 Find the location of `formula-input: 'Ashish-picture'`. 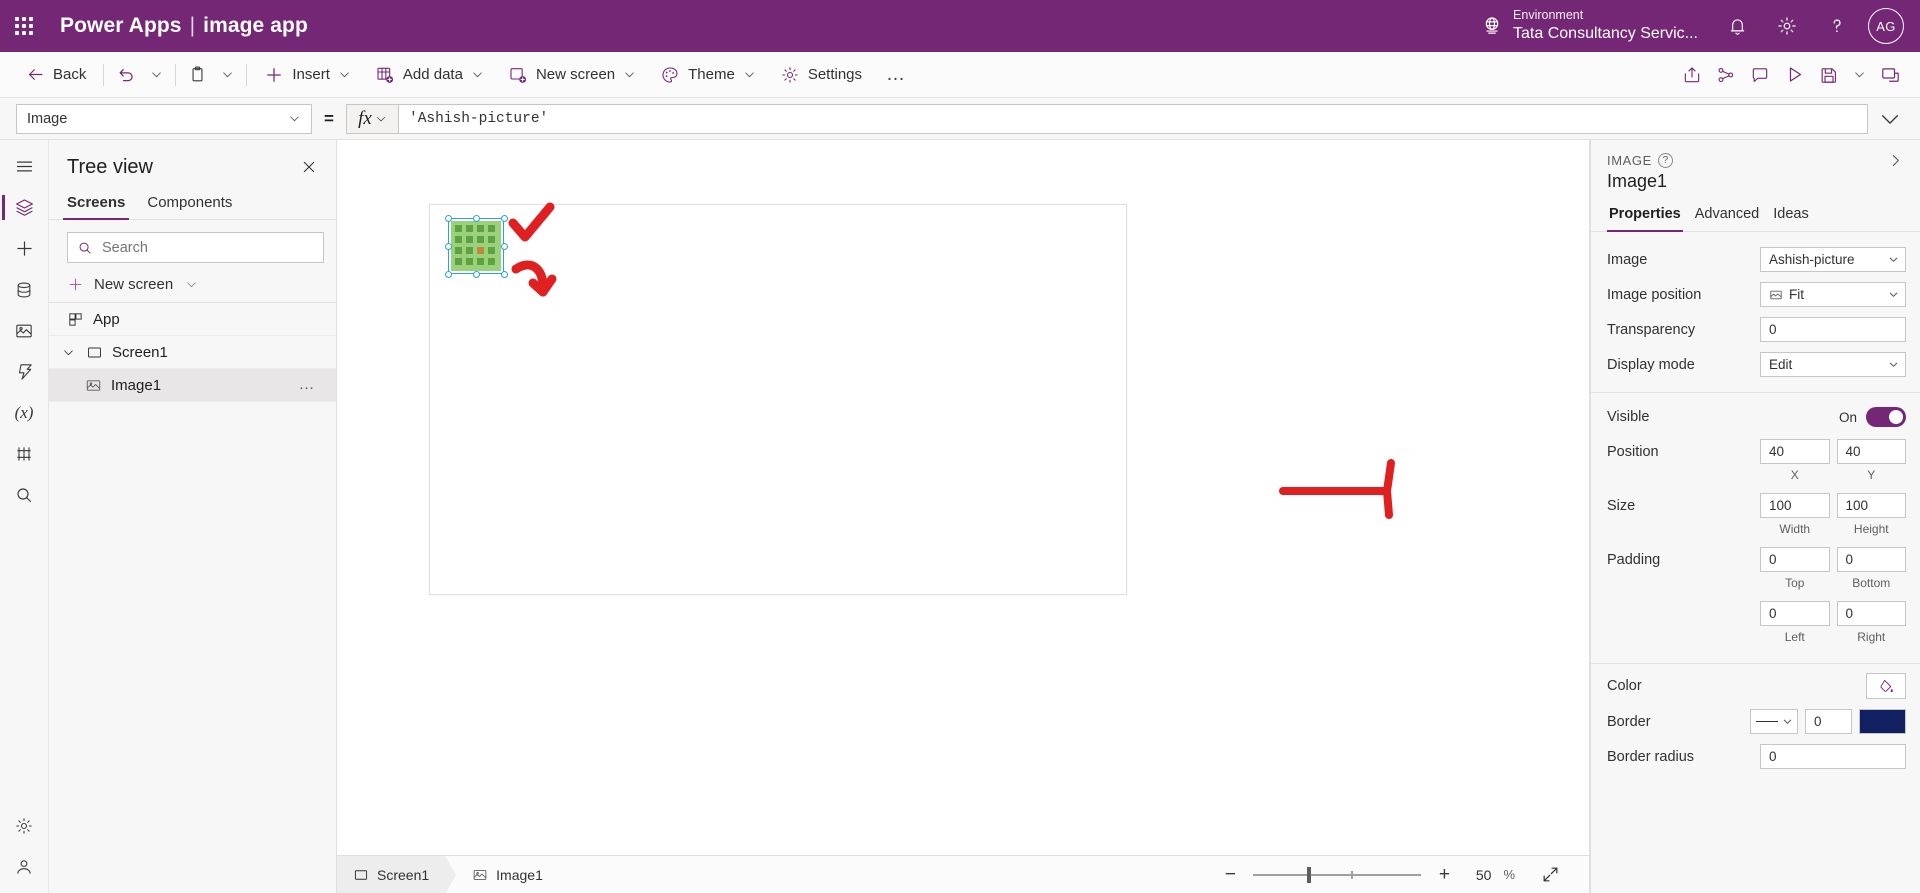

formula-input: 'Ashish-picture' is located at coordinates (1133, 118).